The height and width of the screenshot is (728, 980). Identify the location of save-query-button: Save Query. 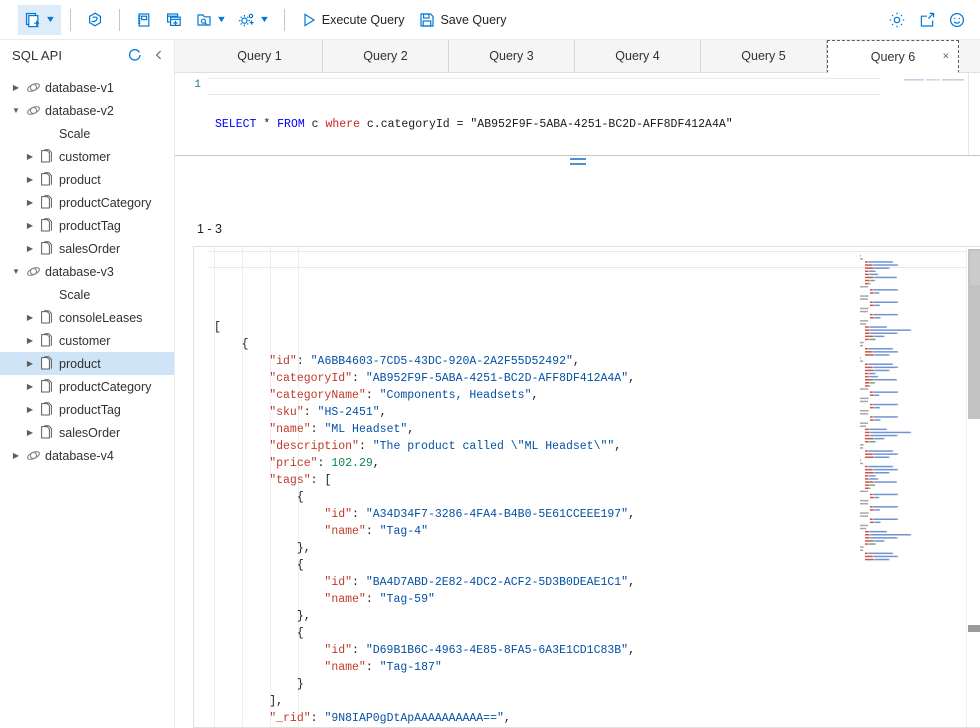
(463, 20).